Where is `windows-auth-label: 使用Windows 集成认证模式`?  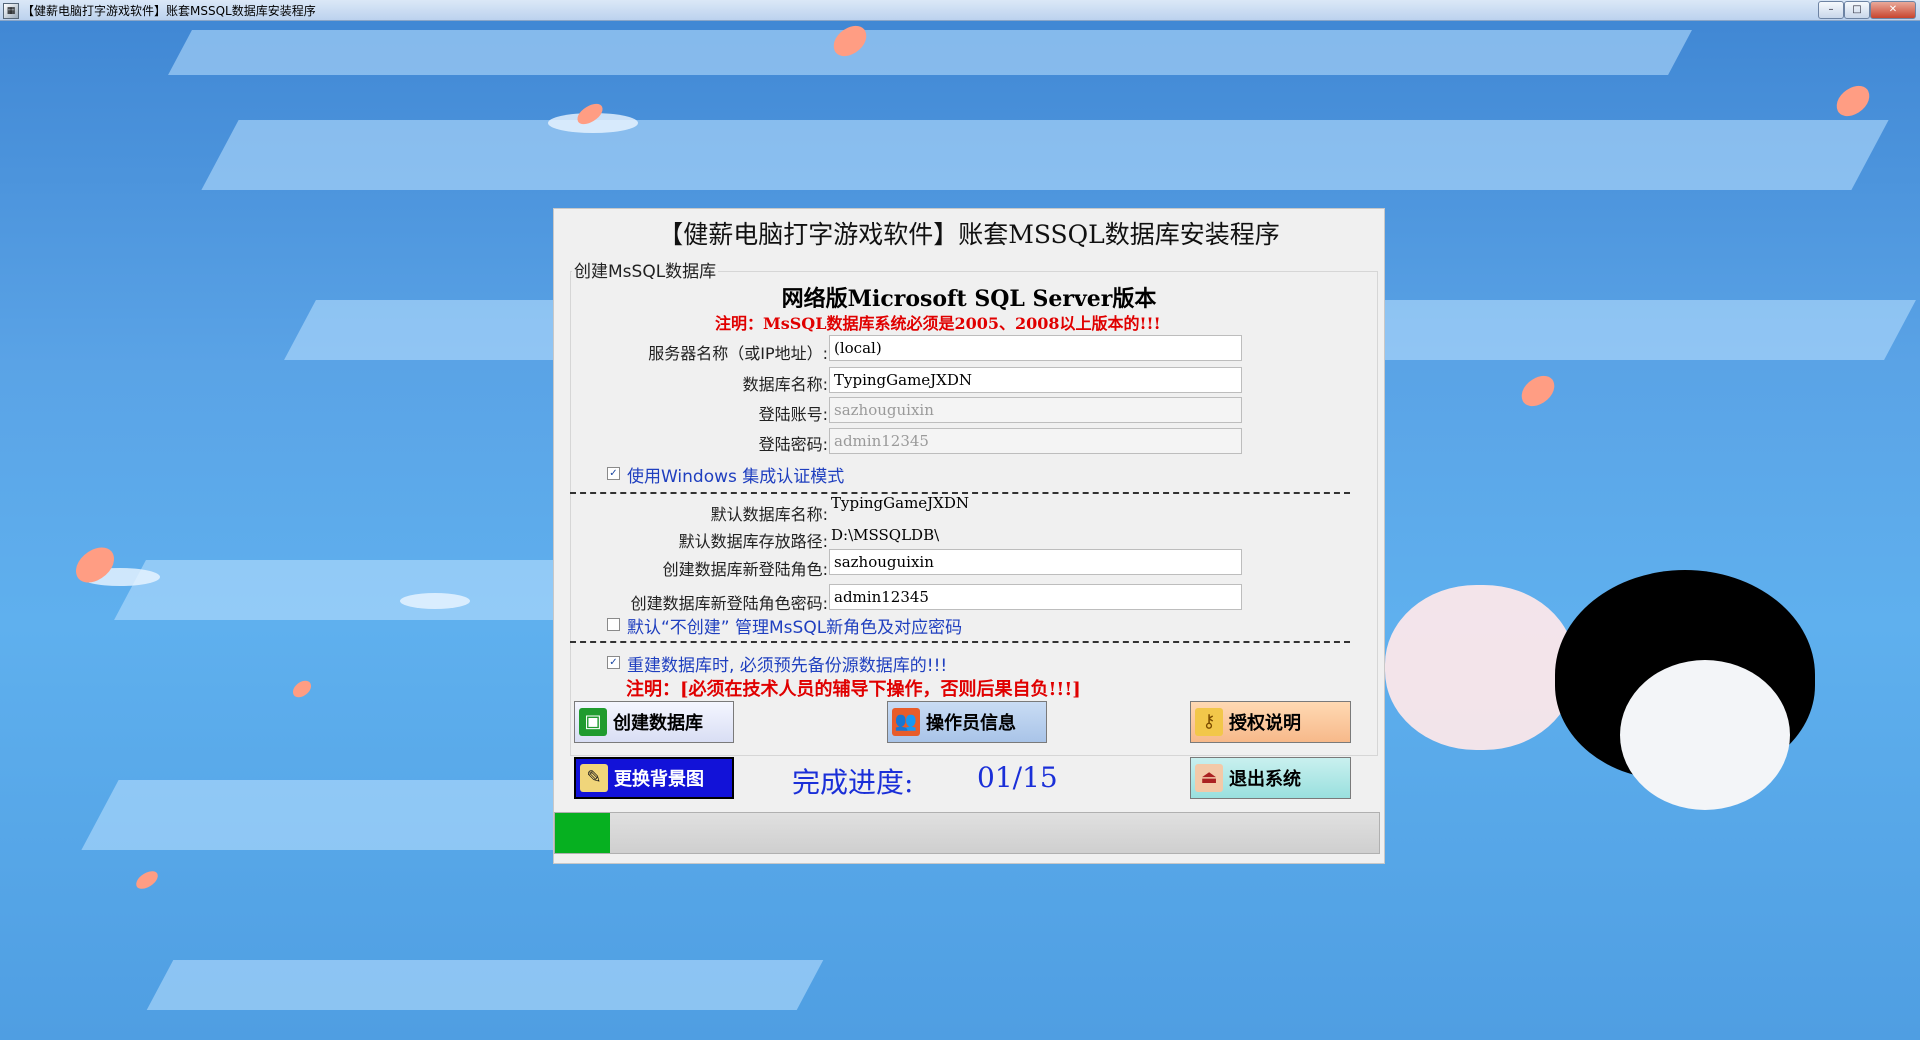 windows-auth-label: 使用Windows 集成认证模式 is located at coordinates (735, 474).